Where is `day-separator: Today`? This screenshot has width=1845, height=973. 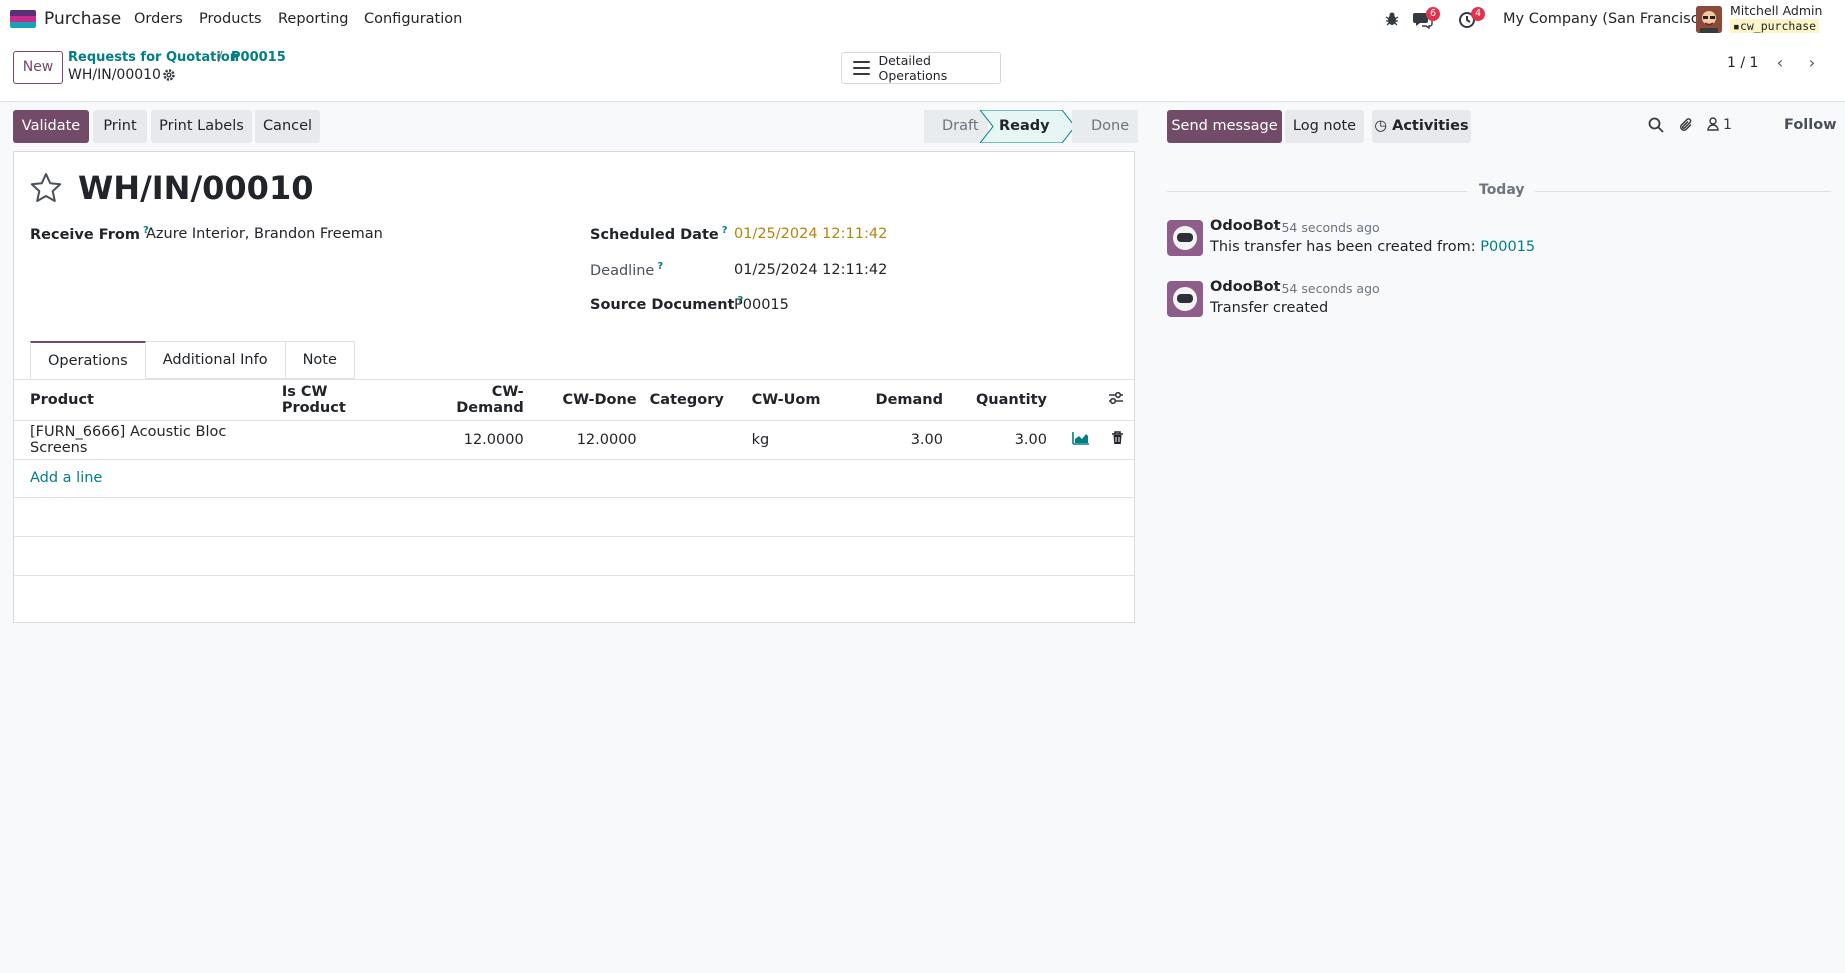 day-separator: Today is located at coordinates (1499, 191).